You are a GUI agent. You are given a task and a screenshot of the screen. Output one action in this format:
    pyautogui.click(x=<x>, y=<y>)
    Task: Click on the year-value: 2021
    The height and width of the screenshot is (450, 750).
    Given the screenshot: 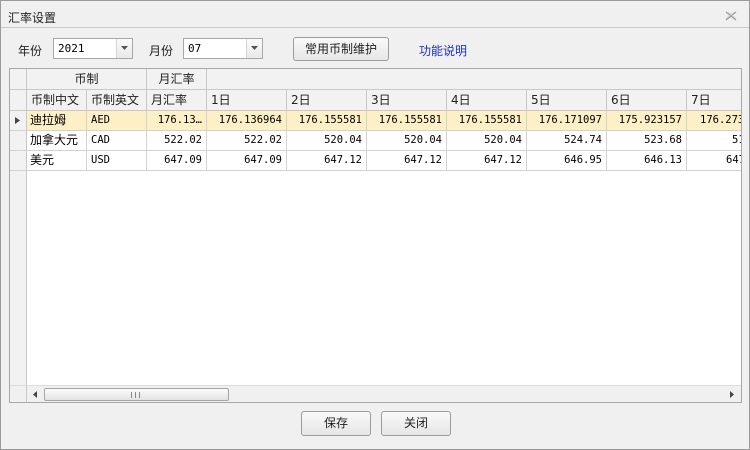 What is the action you would take?
    pyautogui.click(x=71, y=48)
    